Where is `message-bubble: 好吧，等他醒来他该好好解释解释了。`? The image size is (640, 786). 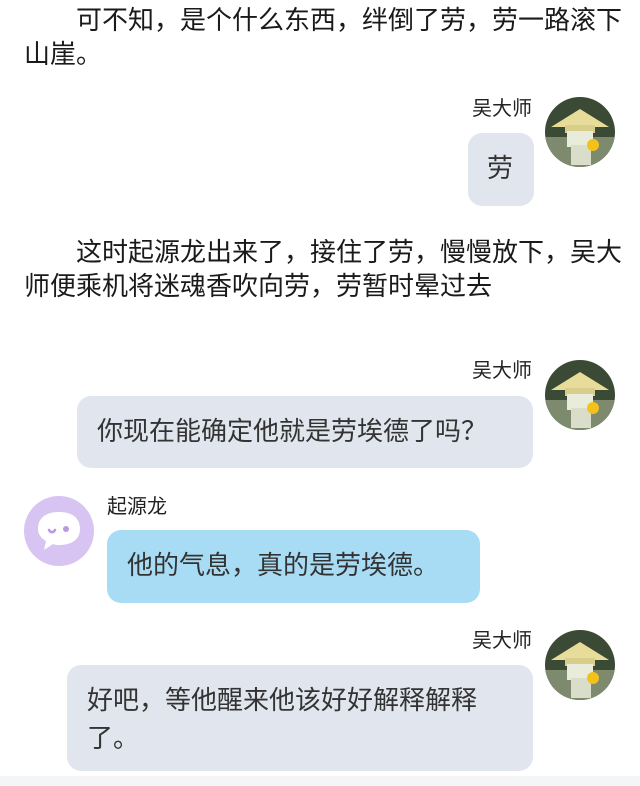 message-bubble: 好吧，等他醒来他该好好解释解释了。 is located at coordinates (300, 718).